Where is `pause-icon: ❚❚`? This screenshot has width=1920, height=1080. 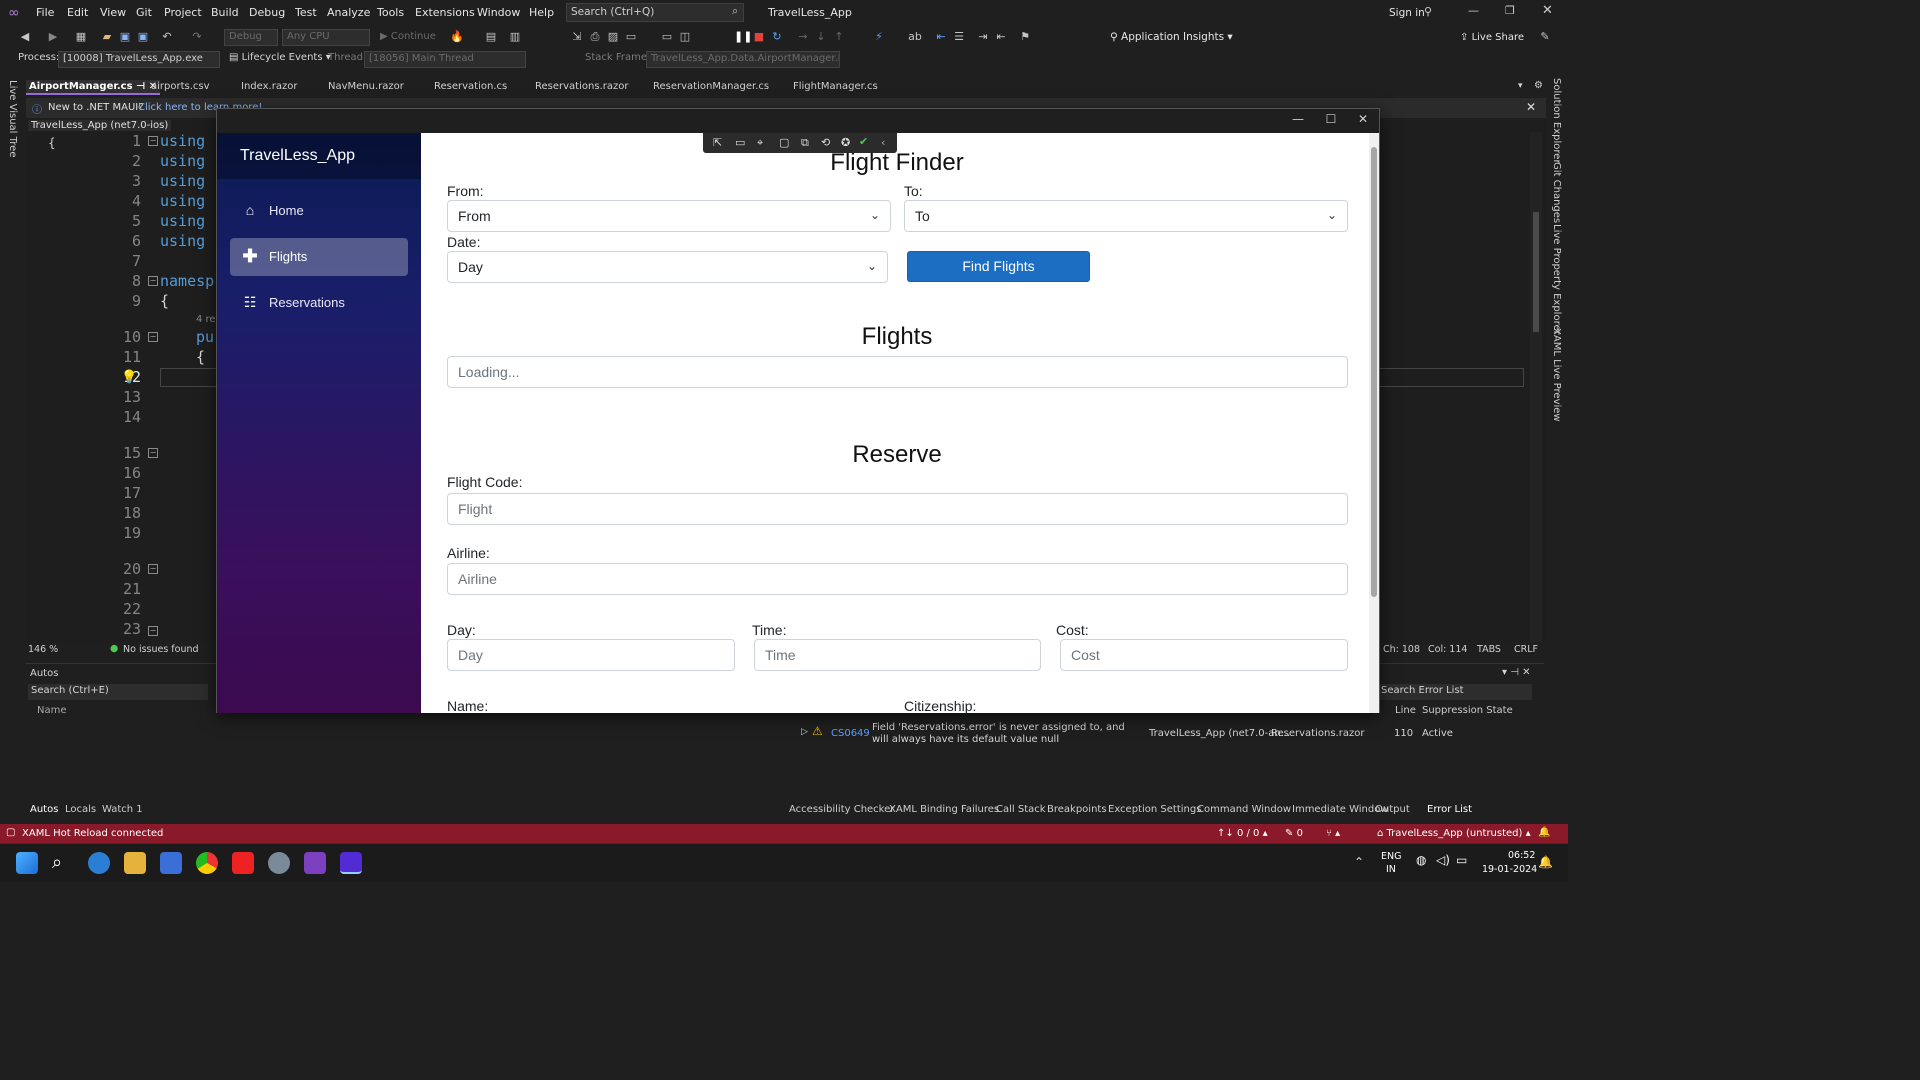 pause-icon: ❚❚ is located at coordinates (743, 37).